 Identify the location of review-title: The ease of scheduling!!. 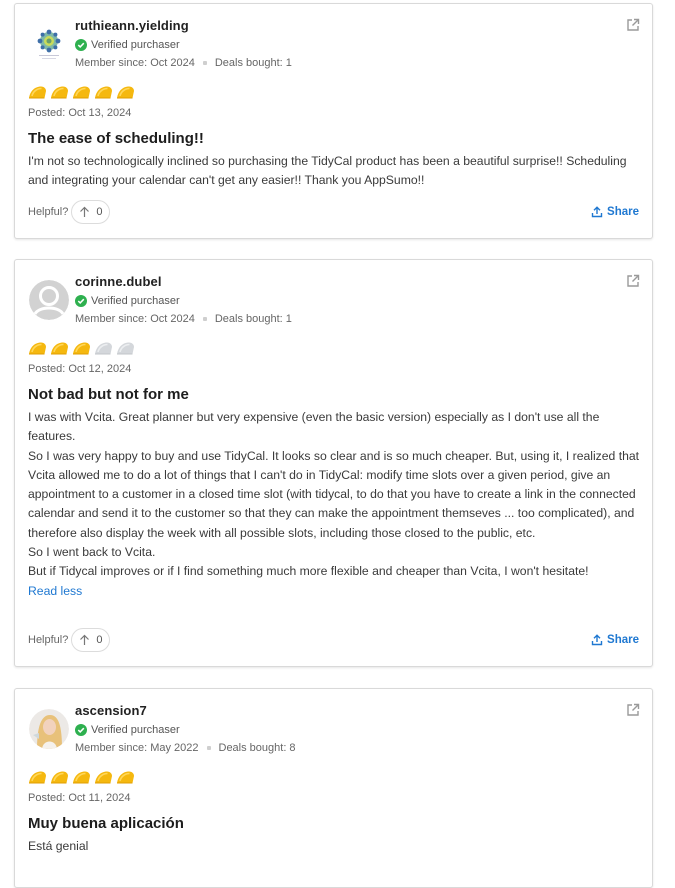
(116, 138).